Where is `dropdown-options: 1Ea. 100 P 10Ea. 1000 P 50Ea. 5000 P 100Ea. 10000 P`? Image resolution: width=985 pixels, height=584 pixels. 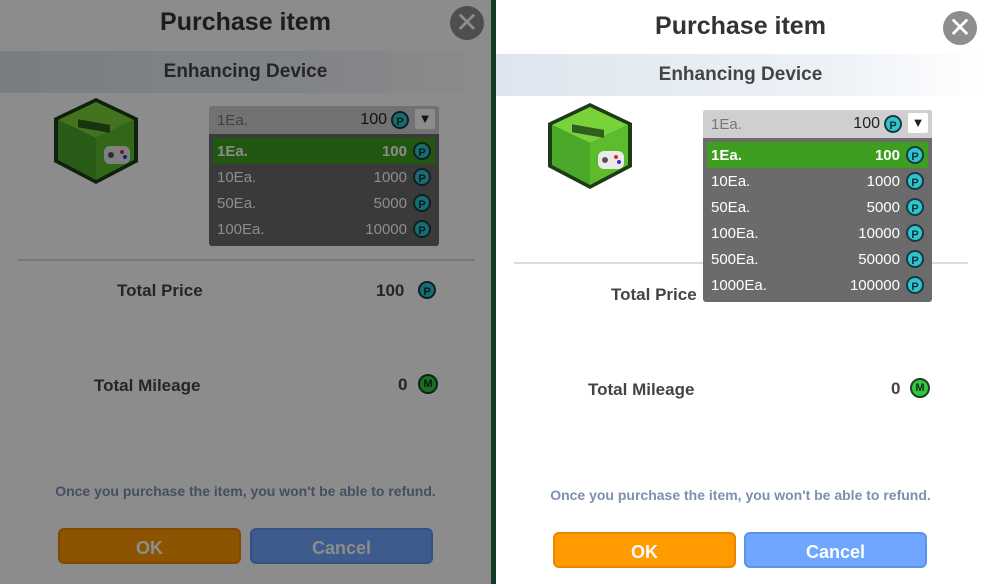 dropdown-options: 1Ea. 100 P 10Ea. 1000 P 50Ea. 5000 P 100Ea. 10000 P is located at coordinates (324, 190).